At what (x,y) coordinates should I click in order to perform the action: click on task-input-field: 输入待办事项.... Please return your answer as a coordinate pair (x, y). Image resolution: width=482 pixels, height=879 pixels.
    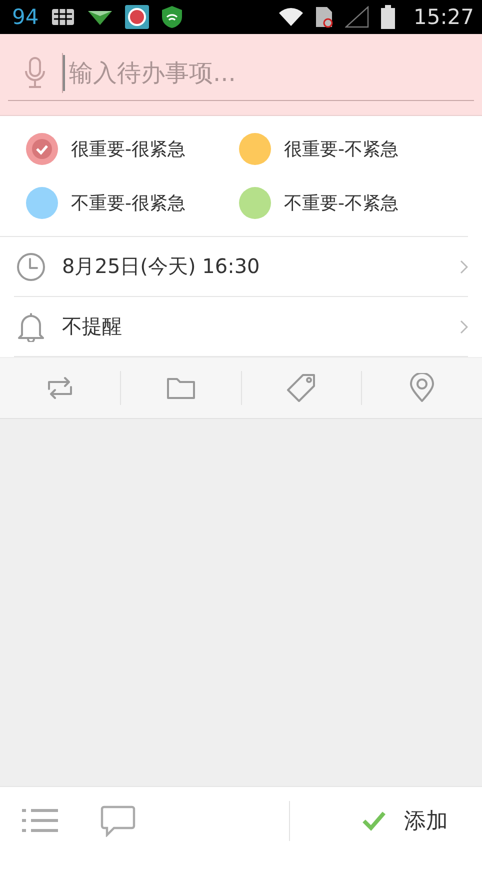
    Looking at the image, I should click on (268, 73).